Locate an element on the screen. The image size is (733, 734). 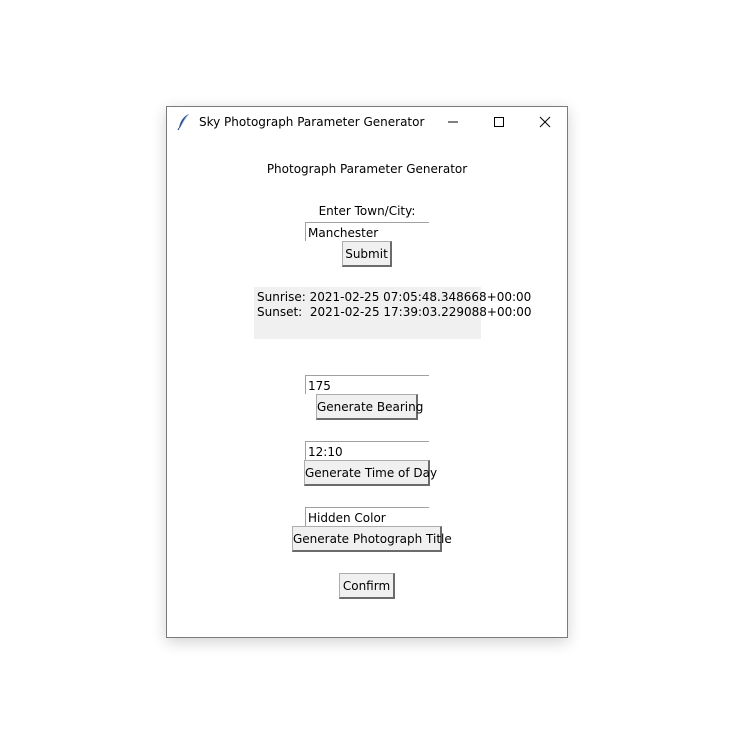
submit-button: Submit is located at coordinates (367, 254).